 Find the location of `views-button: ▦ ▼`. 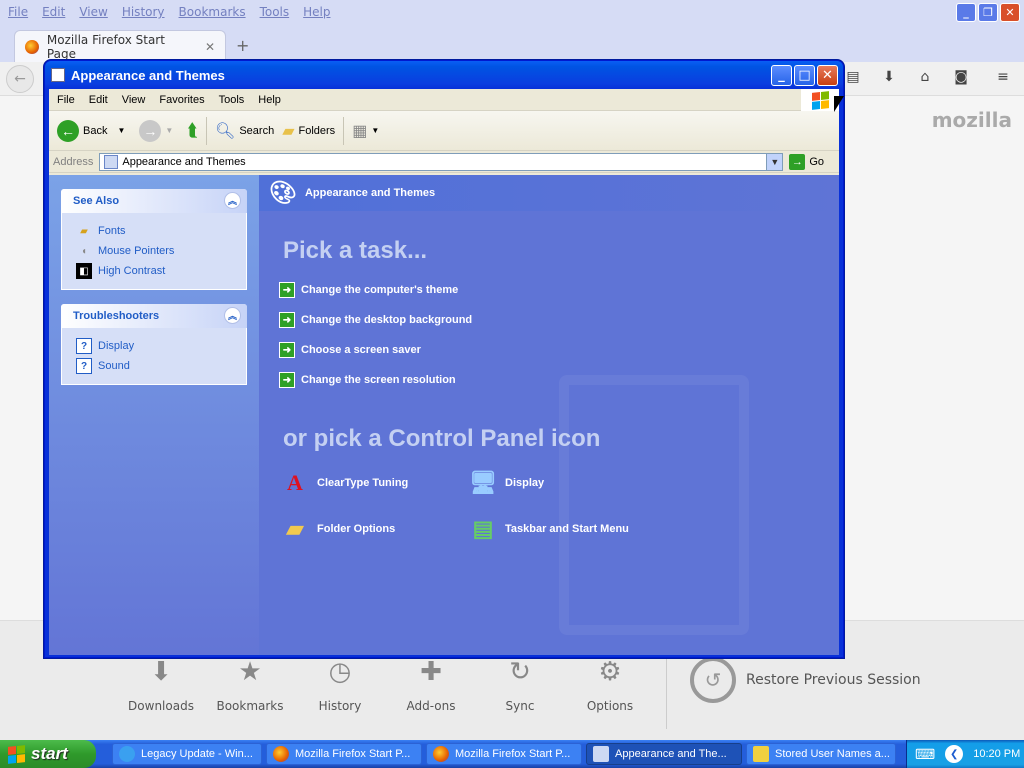

views-button: ▦ ▼ is located at coordinates (365, 131).